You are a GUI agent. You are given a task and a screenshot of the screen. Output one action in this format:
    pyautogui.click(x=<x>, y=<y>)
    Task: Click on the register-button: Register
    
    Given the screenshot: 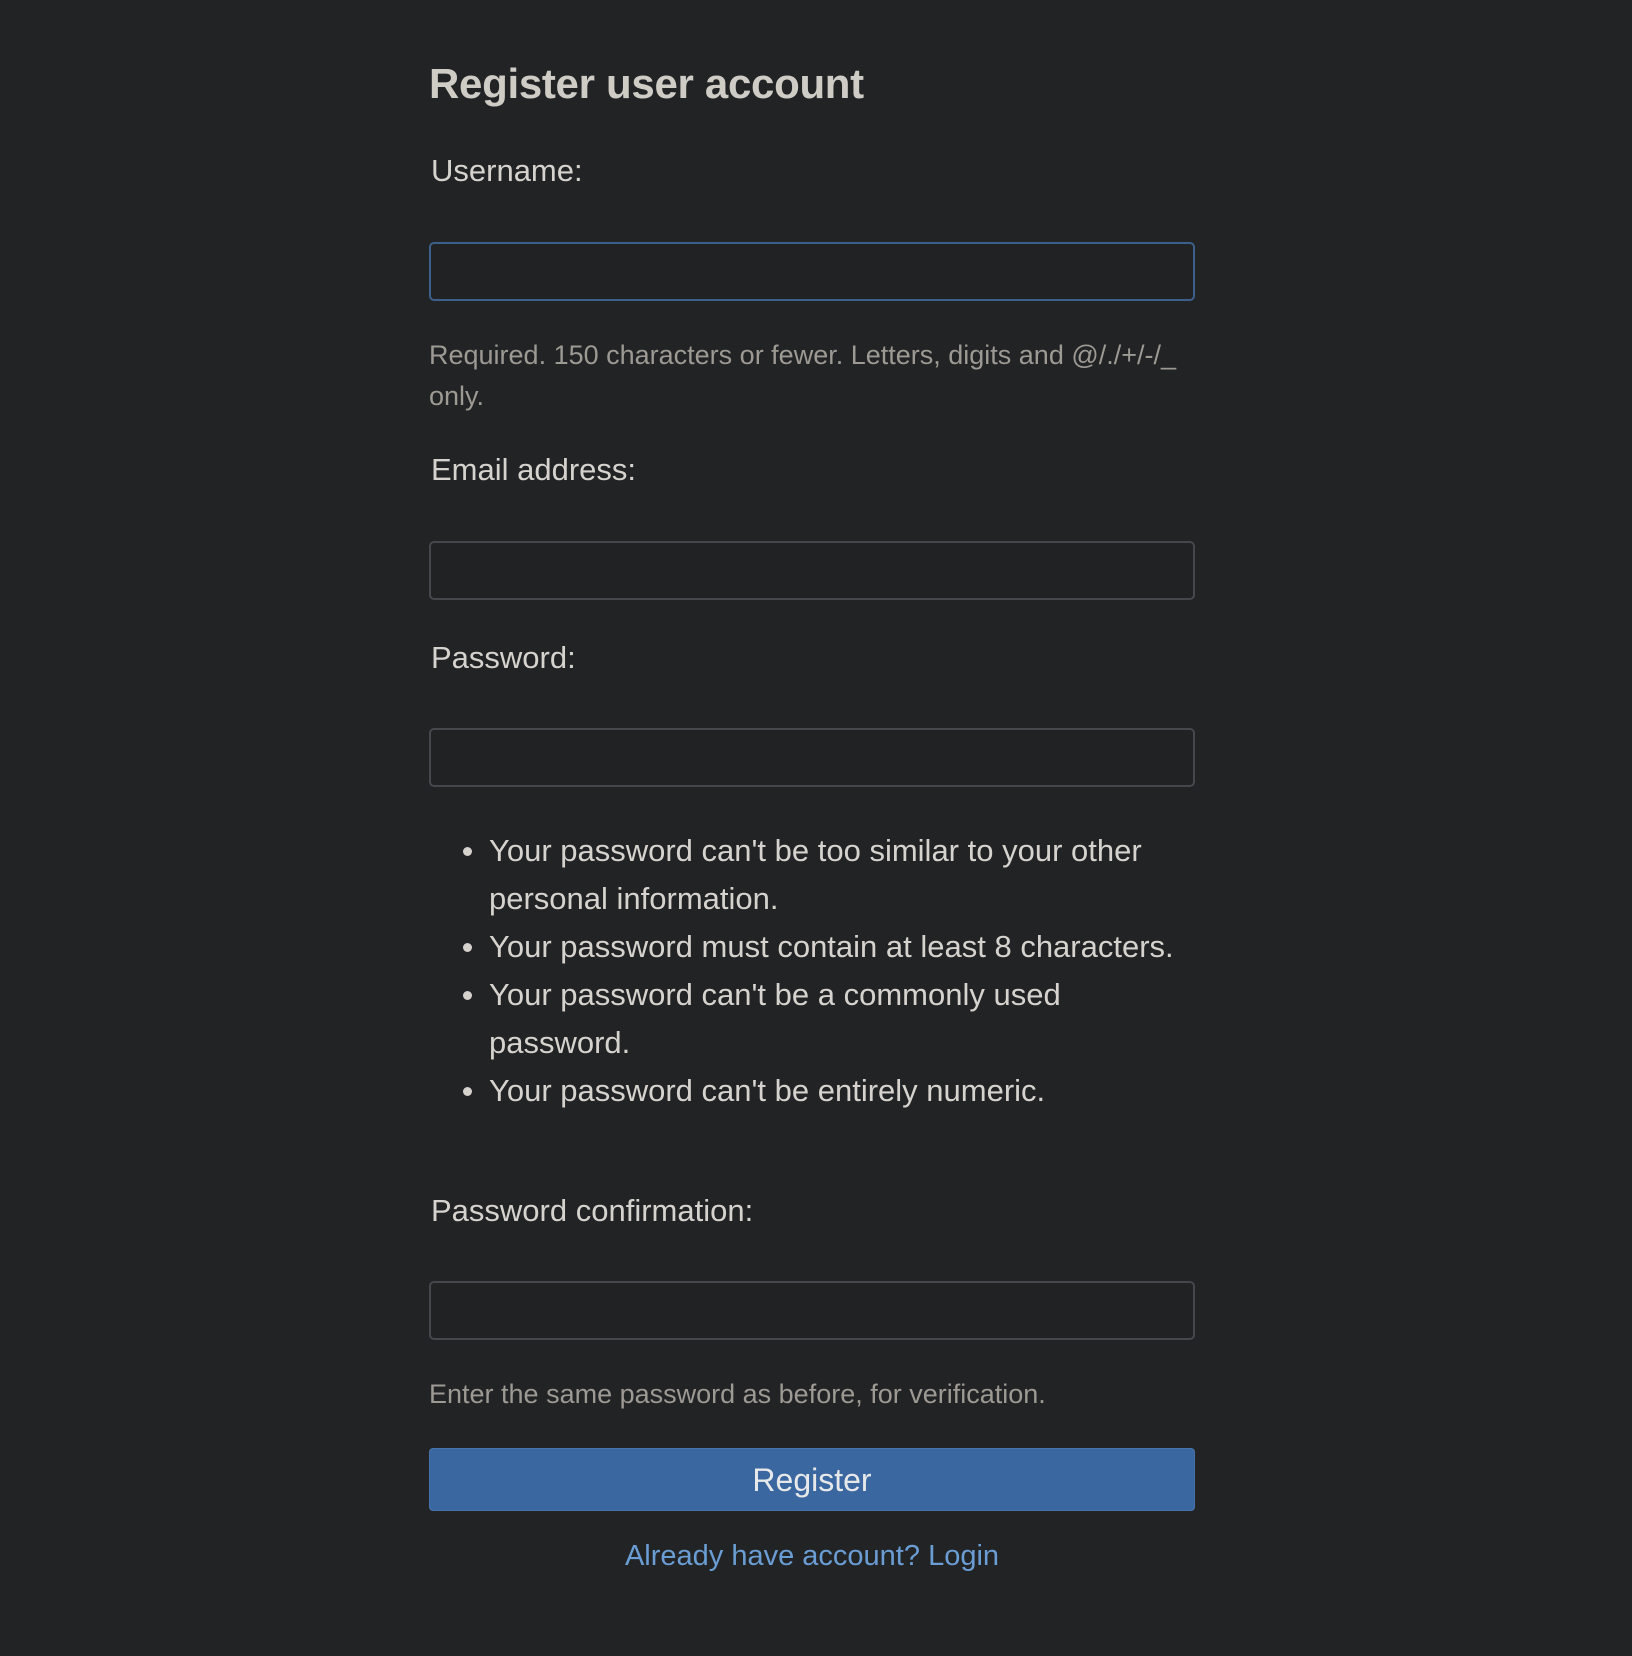 What is the action you would take?
    pyautogui.click(x=812, y=1479)
    